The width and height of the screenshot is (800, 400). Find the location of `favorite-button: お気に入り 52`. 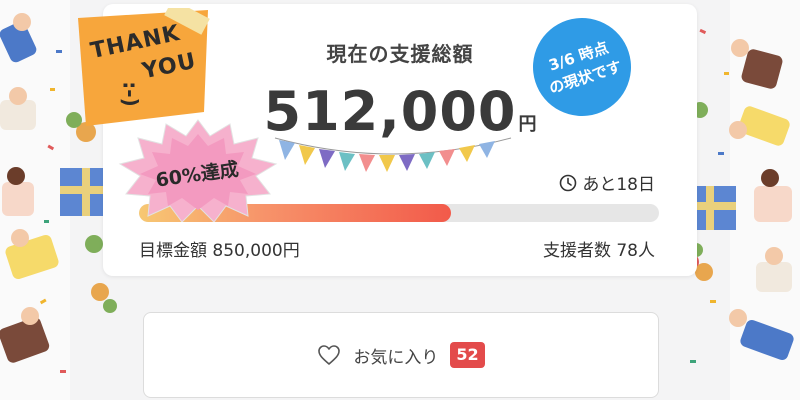

favorite-button: お気に入り 52 is located at coordinates (401, 355).